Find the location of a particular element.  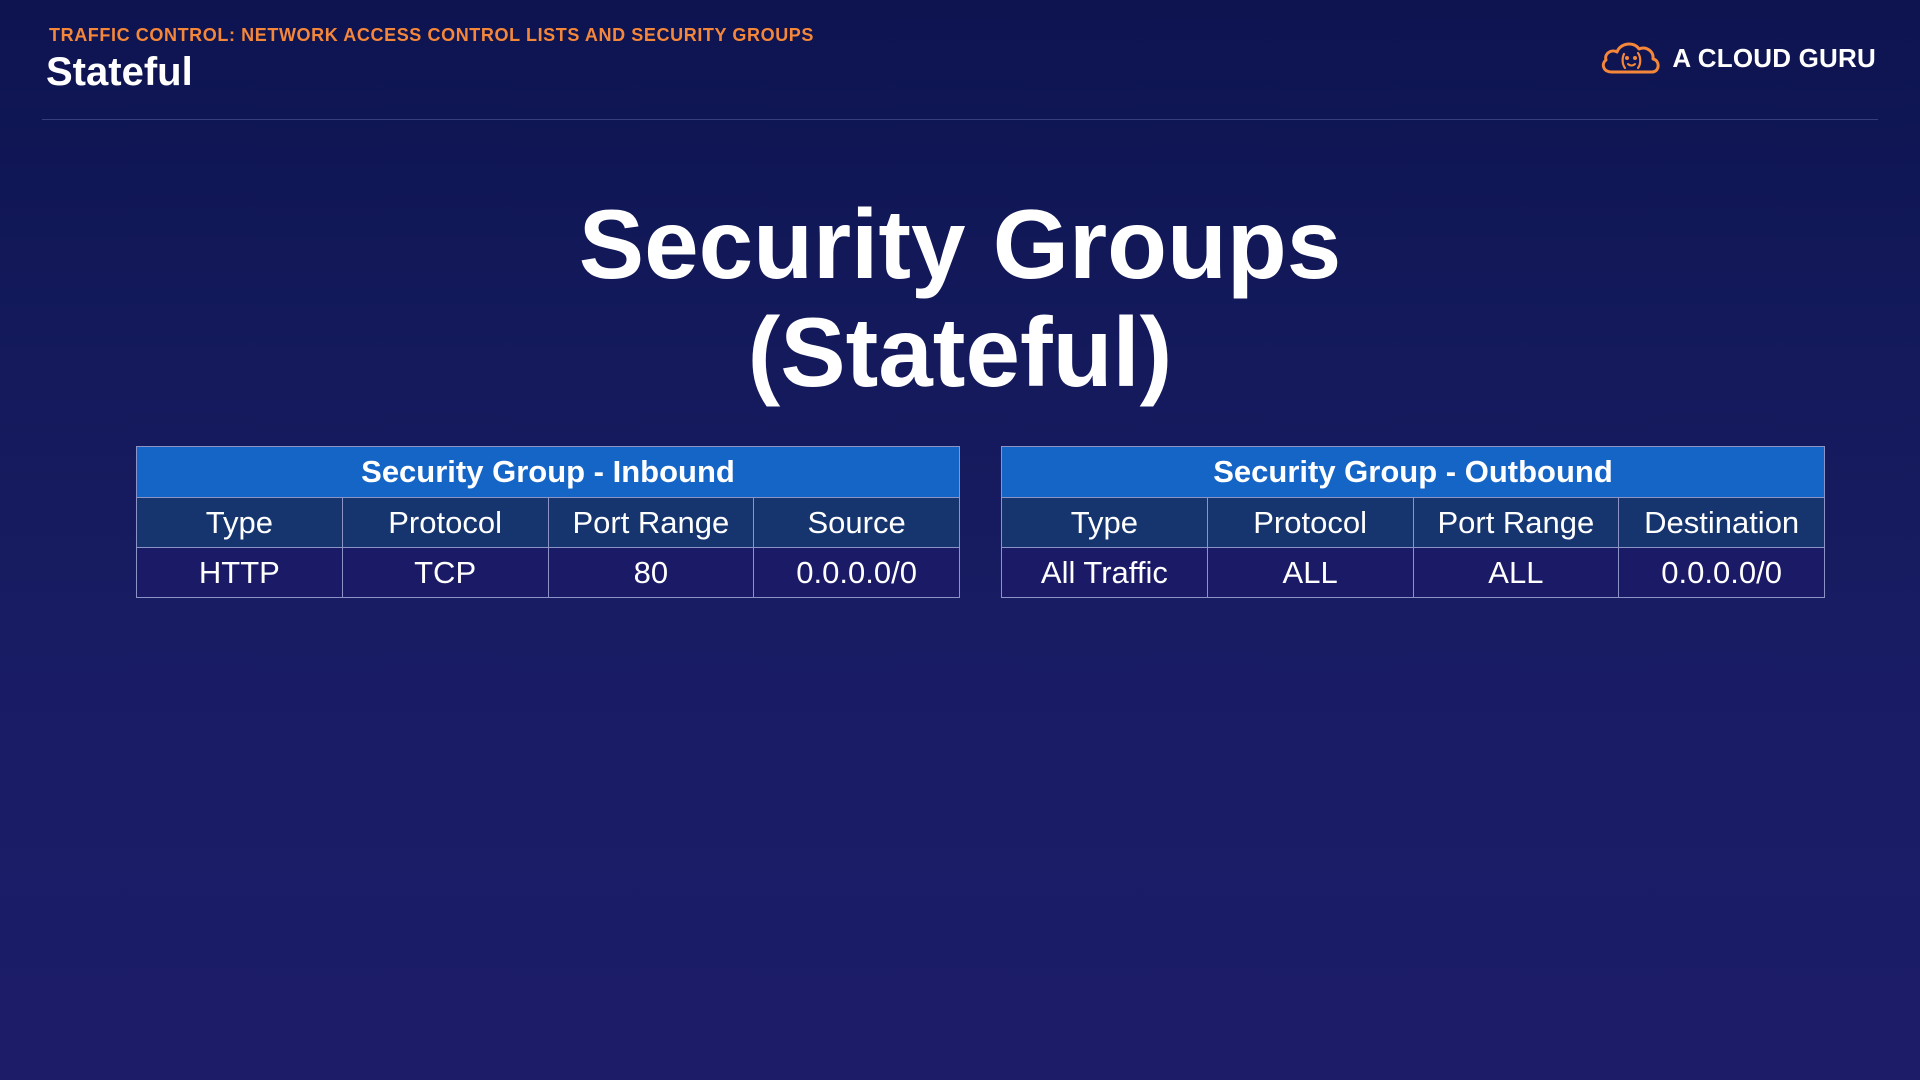

cell-destination: 0.0.0.0/0 is located at coordinates (1721, 572).